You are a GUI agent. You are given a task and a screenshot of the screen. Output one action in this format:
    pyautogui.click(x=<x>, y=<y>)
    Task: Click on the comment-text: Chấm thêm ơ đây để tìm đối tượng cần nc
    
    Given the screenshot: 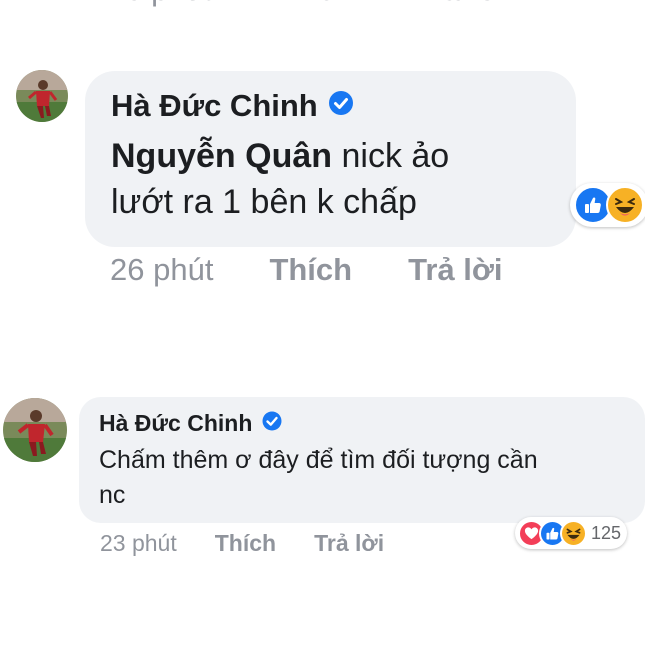 What is the action you would take?
    pyautogui.click(x=362, y=478)
    